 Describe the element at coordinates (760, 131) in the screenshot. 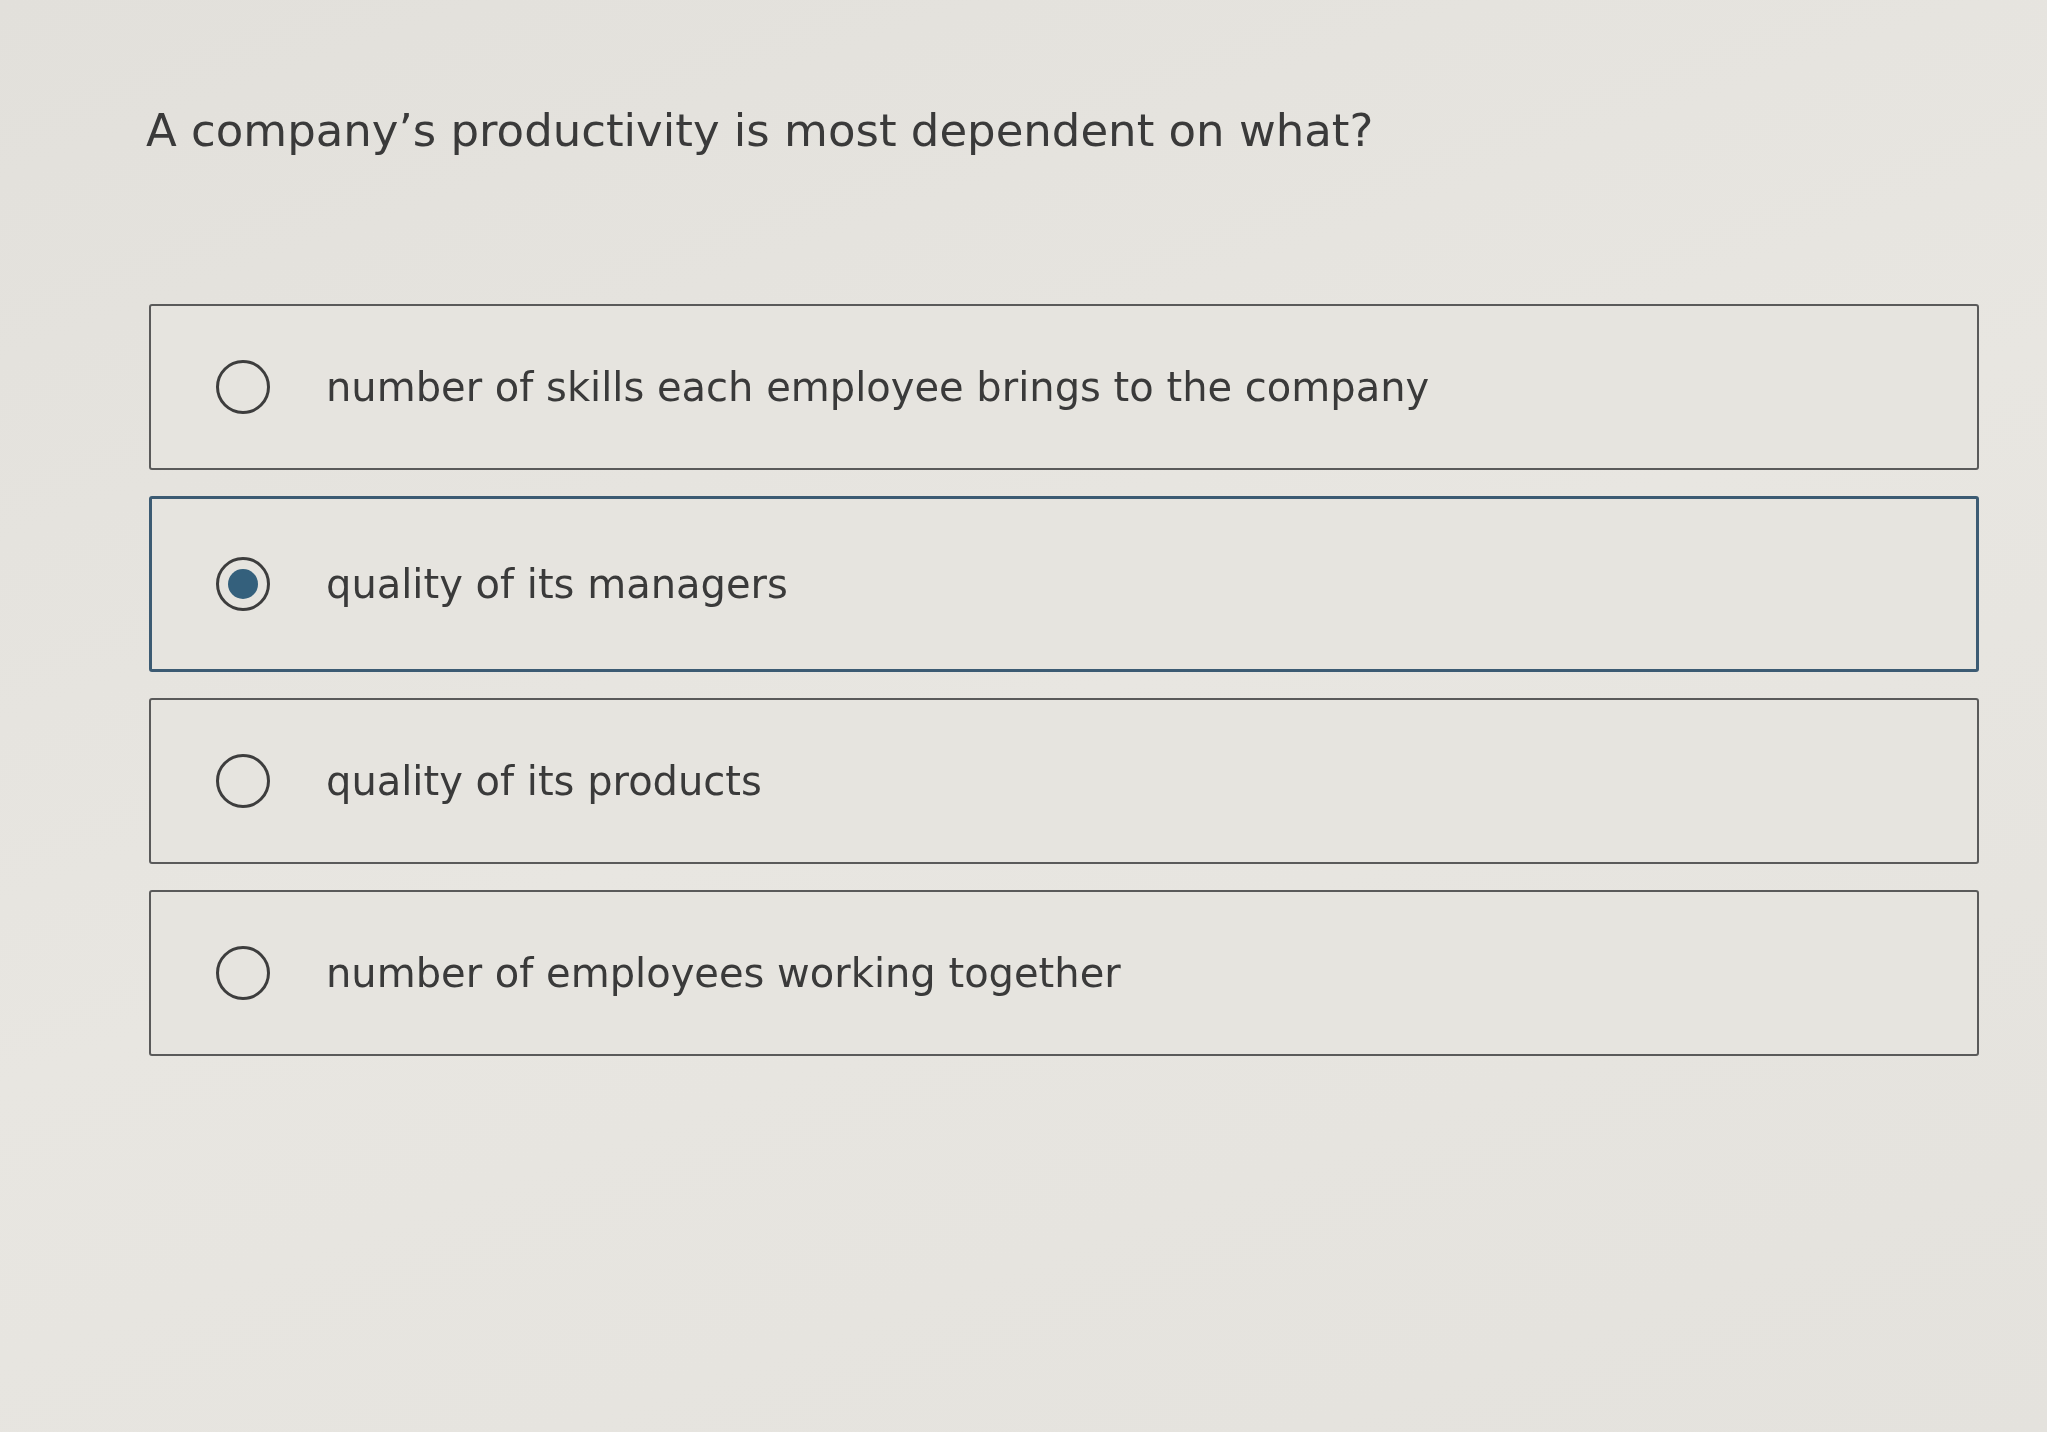

I see `question-text: A company’s productivity is most dependent on what?` at that location.